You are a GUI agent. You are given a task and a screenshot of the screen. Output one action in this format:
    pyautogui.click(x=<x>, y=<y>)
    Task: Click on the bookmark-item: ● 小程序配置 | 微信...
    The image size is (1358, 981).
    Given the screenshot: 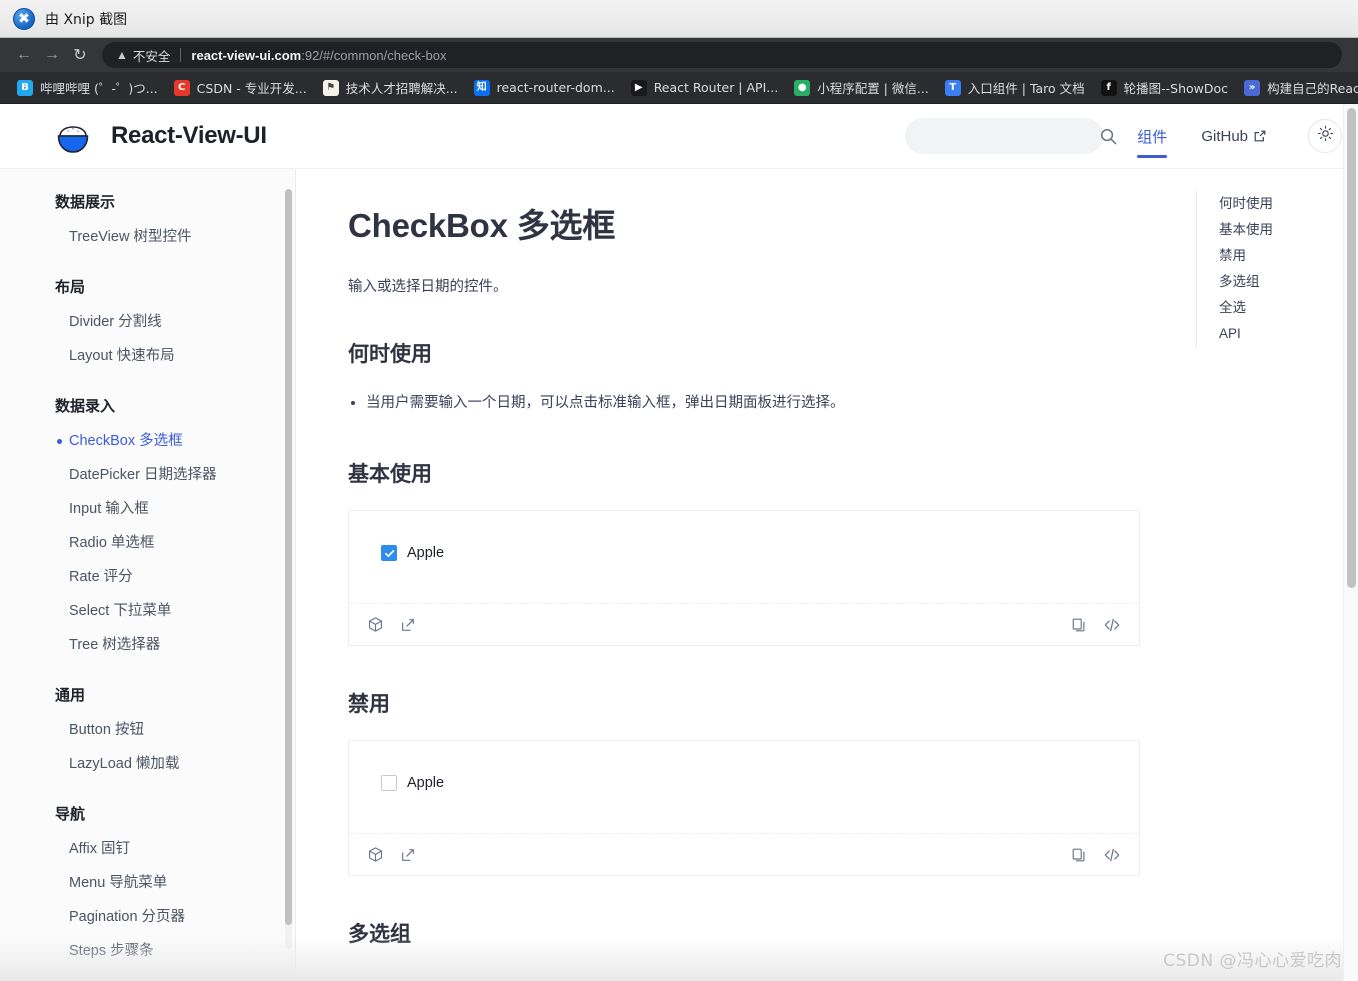 What is the action you would take?
    pyautogui.click(x=861, y=87)
    